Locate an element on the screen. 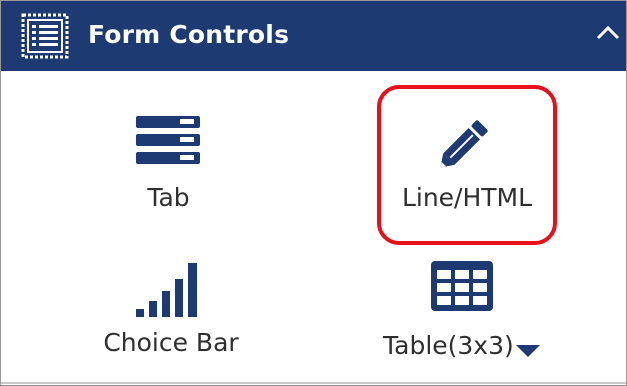  tab-label: Tab is located at coordinates (168, 197).